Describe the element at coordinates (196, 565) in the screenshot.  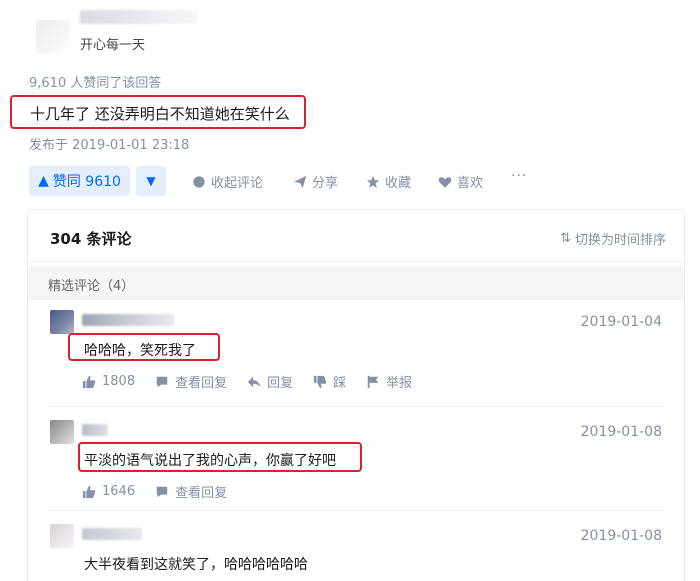
I see `comment-text: 大半夜看到这就笑了，哈哈哈哈哈哈` at that location.